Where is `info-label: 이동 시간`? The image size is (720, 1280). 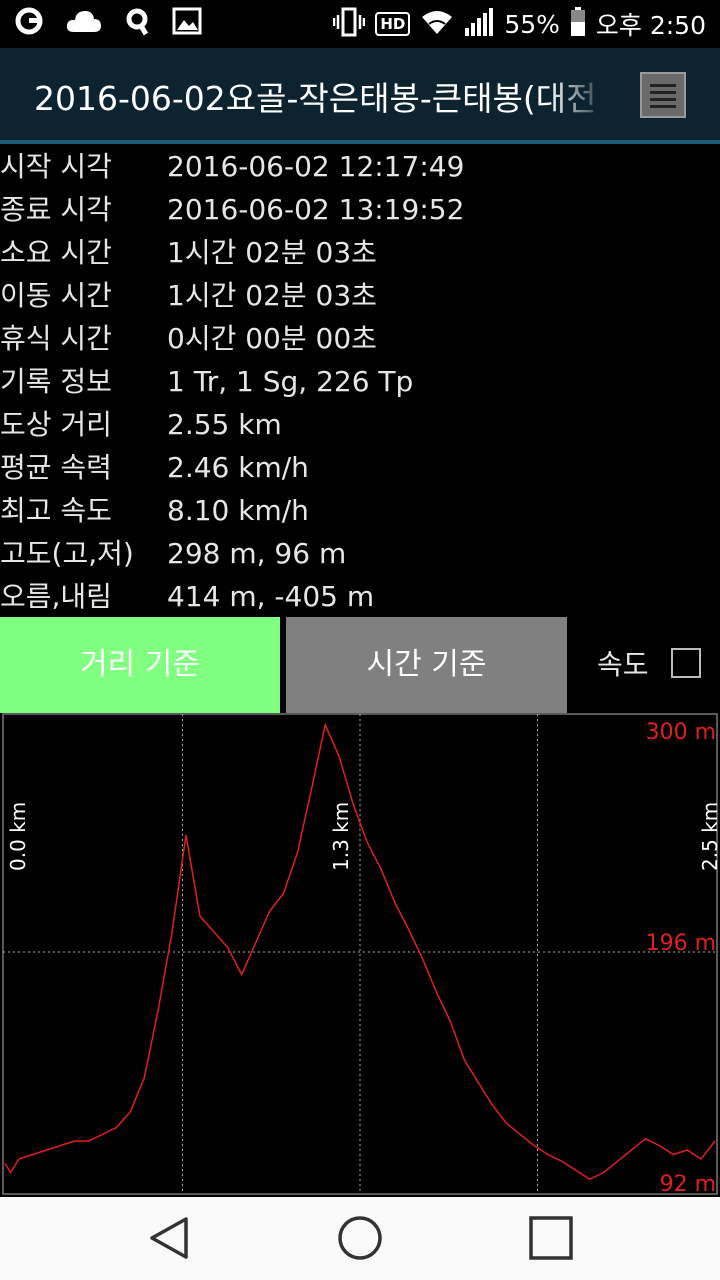
info-label: 이동 시간 is located at coordinates (56, 295).